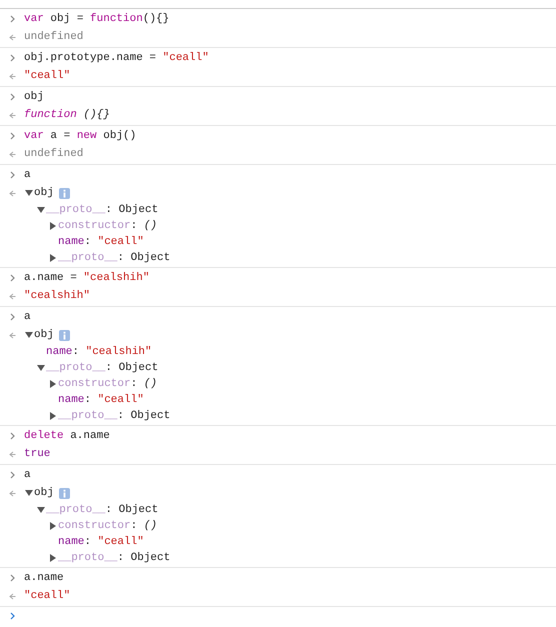 The width and height of the screenshot is (556, 627). Describe the element at coordinates (97, 19) in the screenshot. I see `command-text: var obj = function(){}` at that location.